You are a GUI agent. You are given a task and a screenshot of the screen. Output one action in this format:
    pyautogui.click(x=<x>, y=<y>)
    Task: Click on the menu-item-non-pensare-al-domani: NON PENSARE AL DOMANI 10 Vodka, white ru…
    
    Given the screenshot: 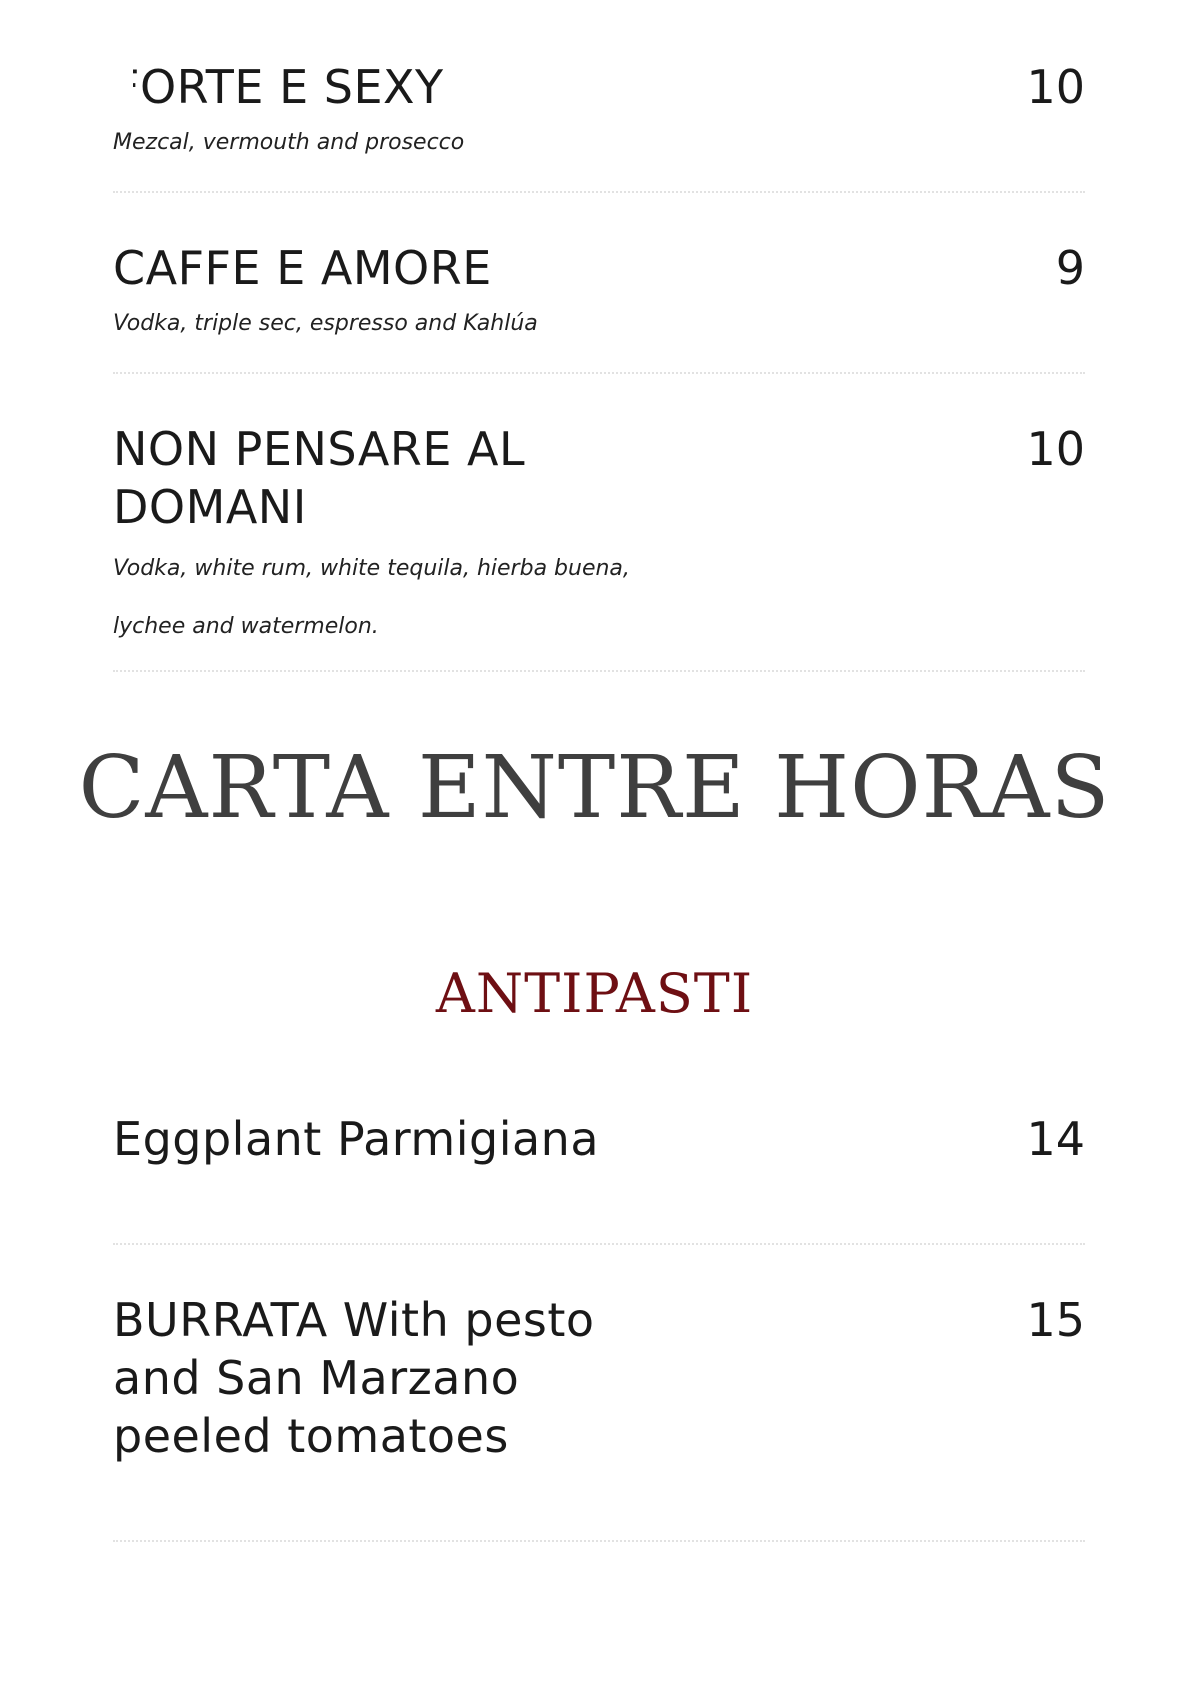 What is the action you would take?
    pyautogui.click(x=599, y=538)
    